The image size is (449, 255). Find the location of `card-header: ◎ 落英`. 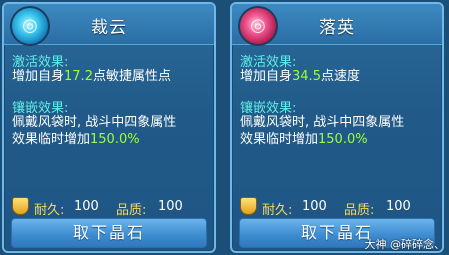

card-header: ◎ 落英 is located at coordinates (337, 25).